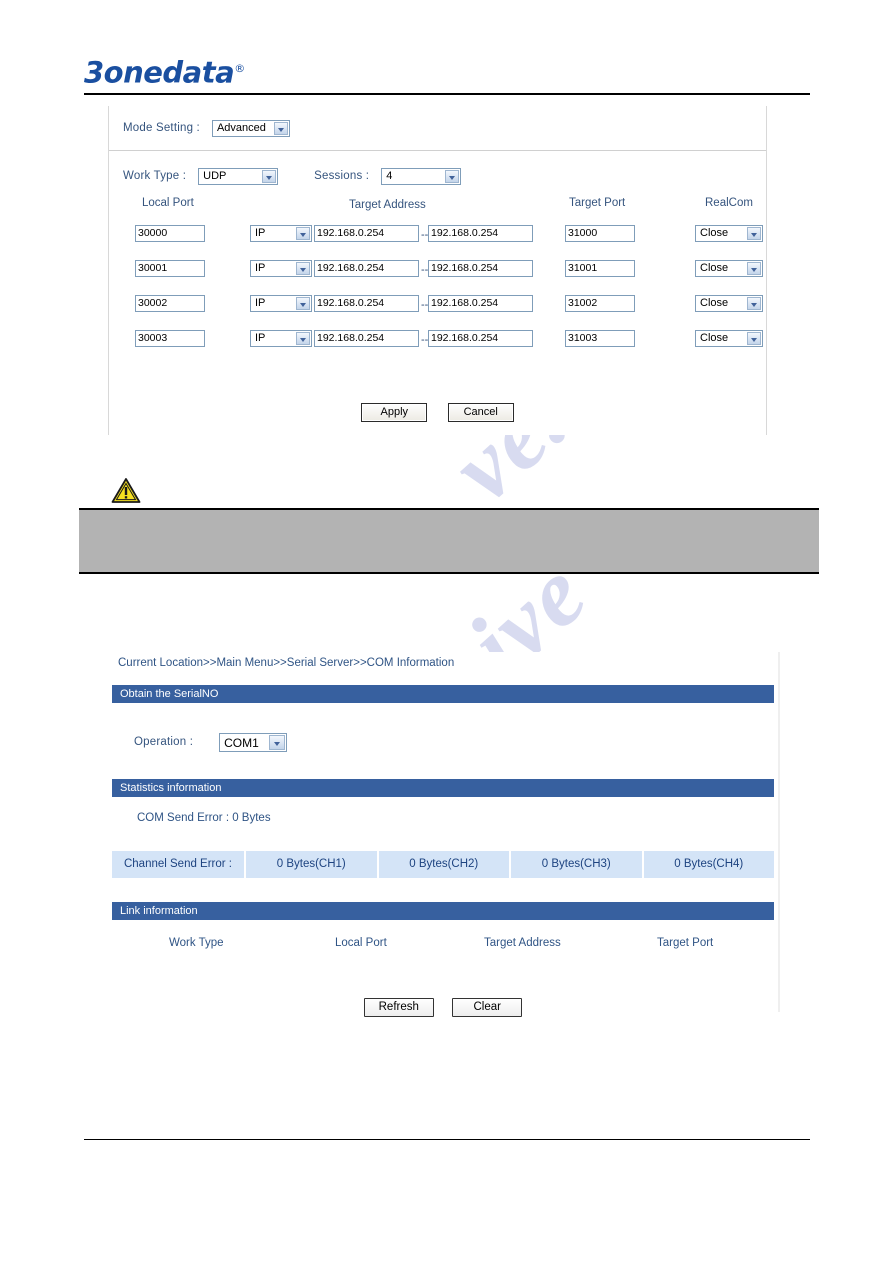 The height and width of the screenshot is (1263, 893). I want to click on link-column-work-type: Work Type, so click(196, 943).